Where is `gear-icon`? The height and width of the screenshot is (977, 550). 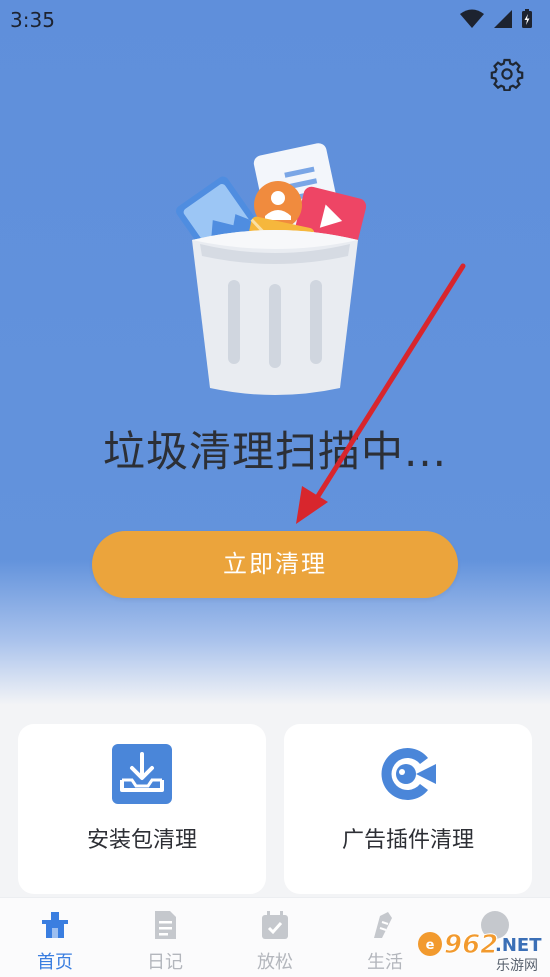 gear-icon is located at coordinates (507, 74).